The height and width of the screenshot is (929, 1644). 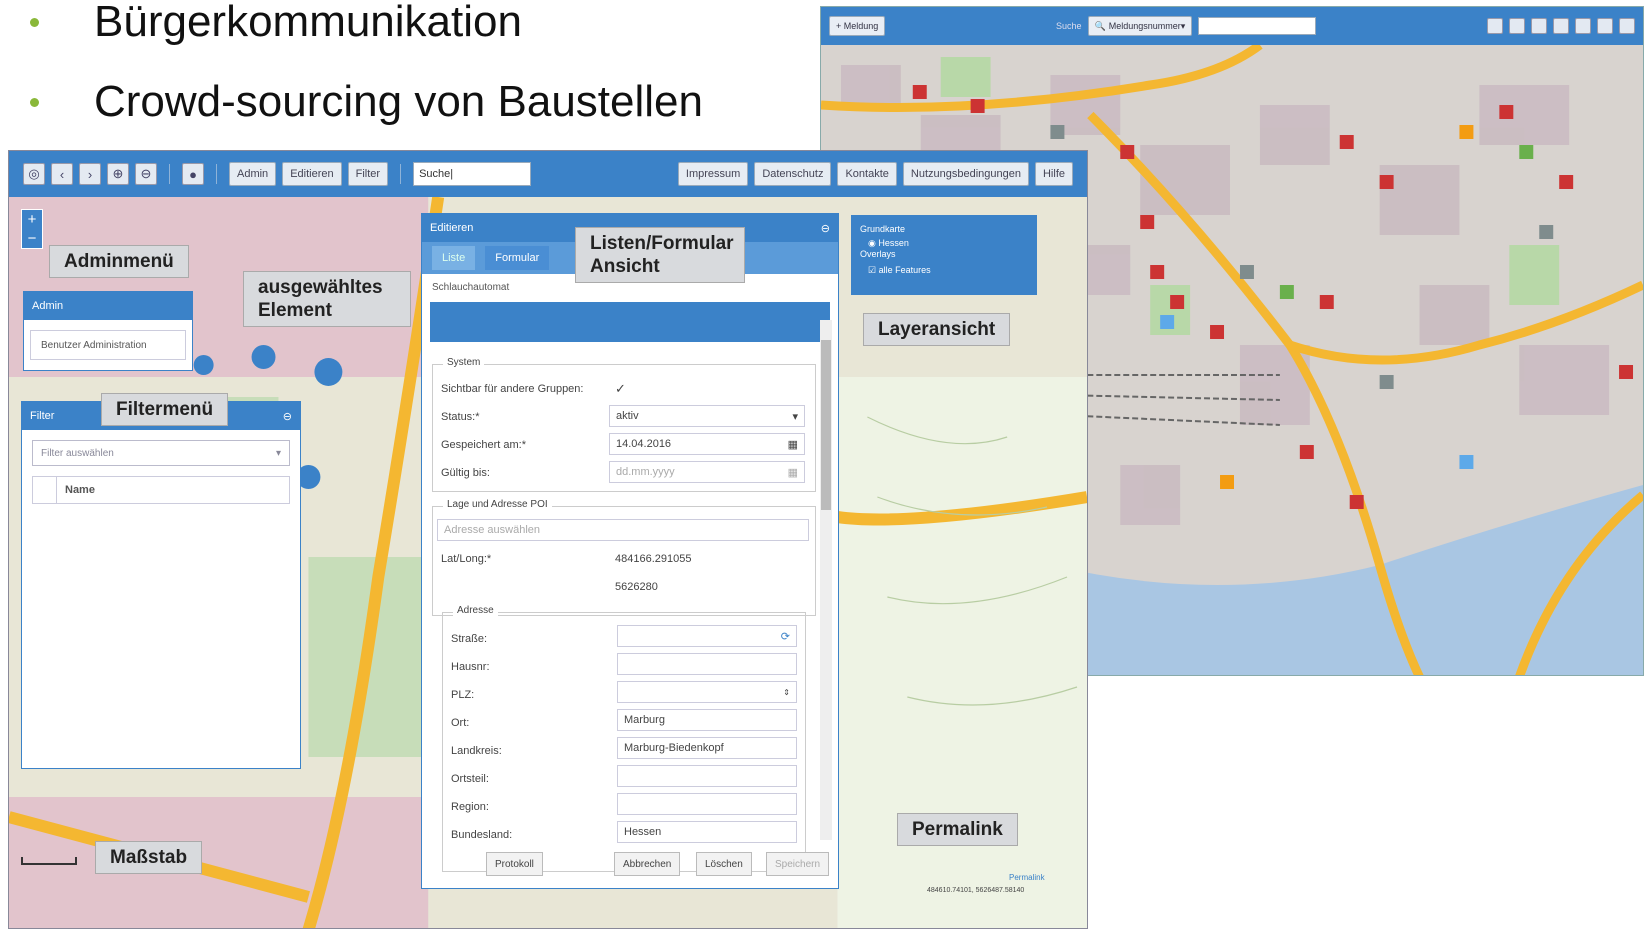 I want to click on bullet-dot-icon, so click(x=34, y=22).